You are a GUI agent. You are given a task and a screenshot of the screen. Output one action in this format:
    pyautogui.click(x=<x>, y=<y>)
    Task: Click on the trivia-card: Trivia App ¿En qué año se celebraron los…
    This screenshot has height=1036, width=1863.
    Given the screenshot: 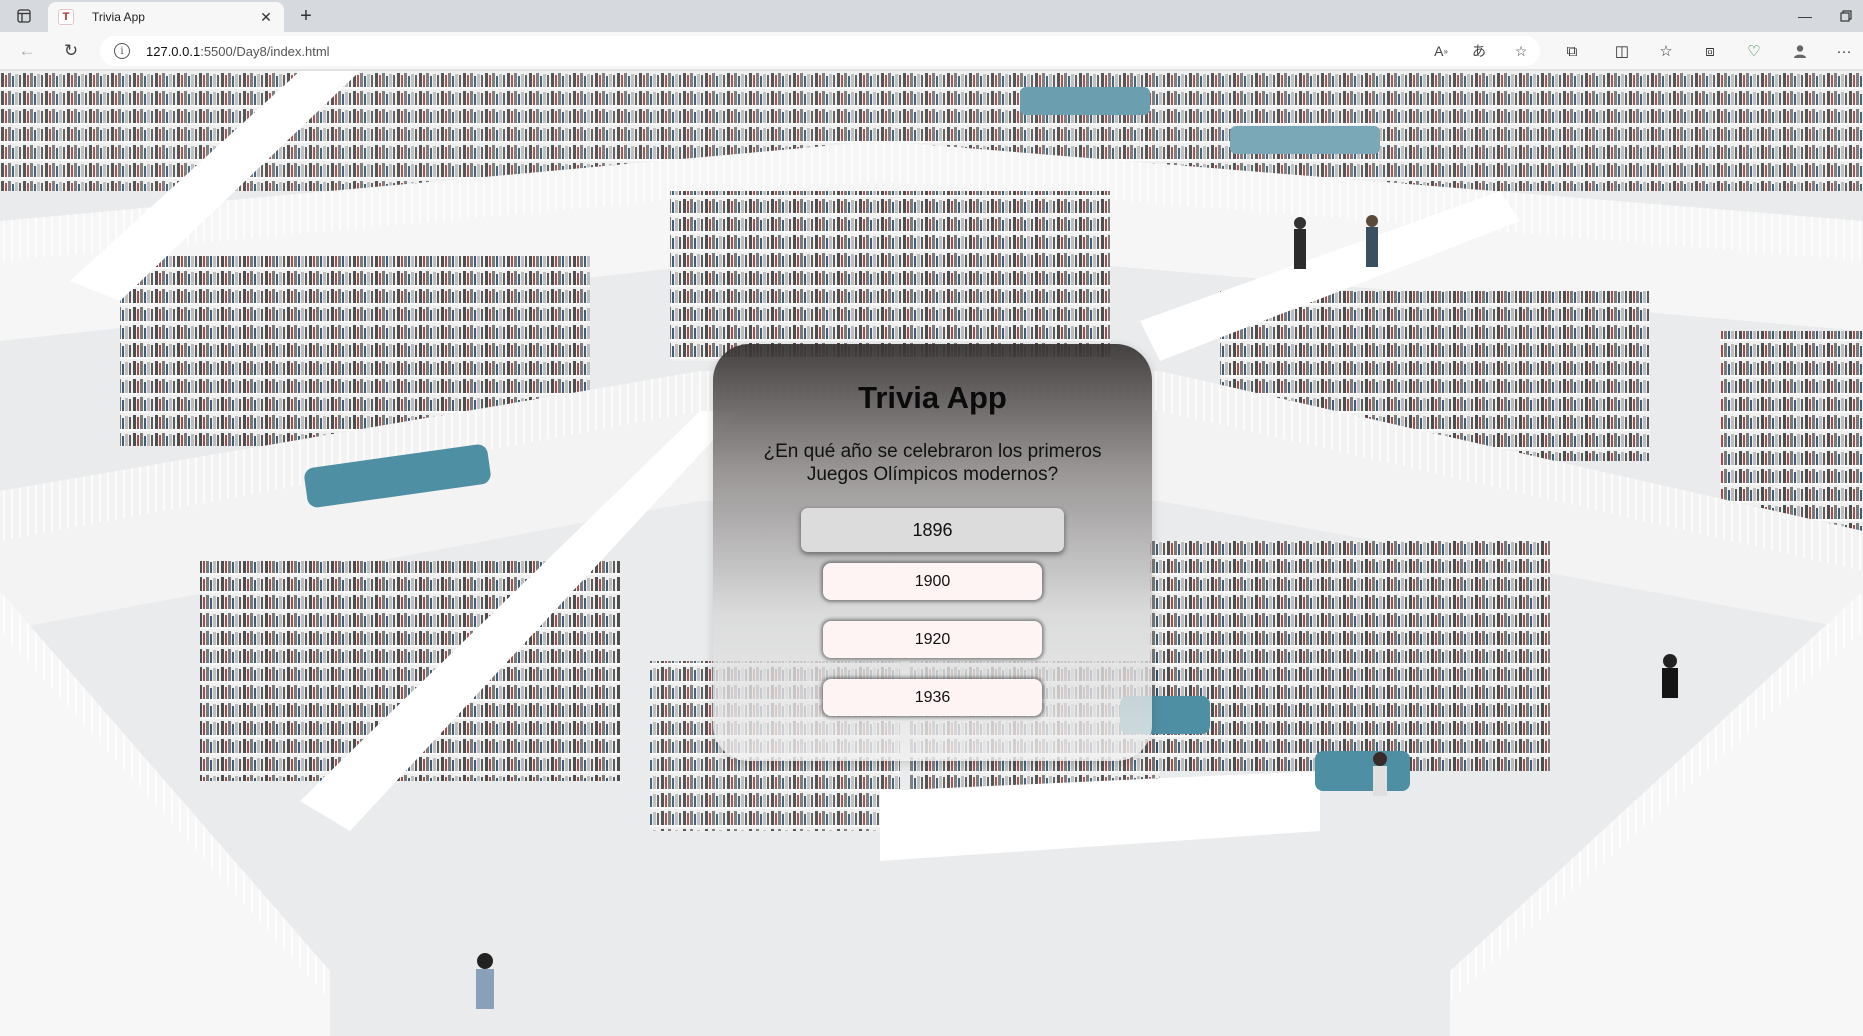 What is the action you would take?
    pyautogui.click(x=932, y=552)
    